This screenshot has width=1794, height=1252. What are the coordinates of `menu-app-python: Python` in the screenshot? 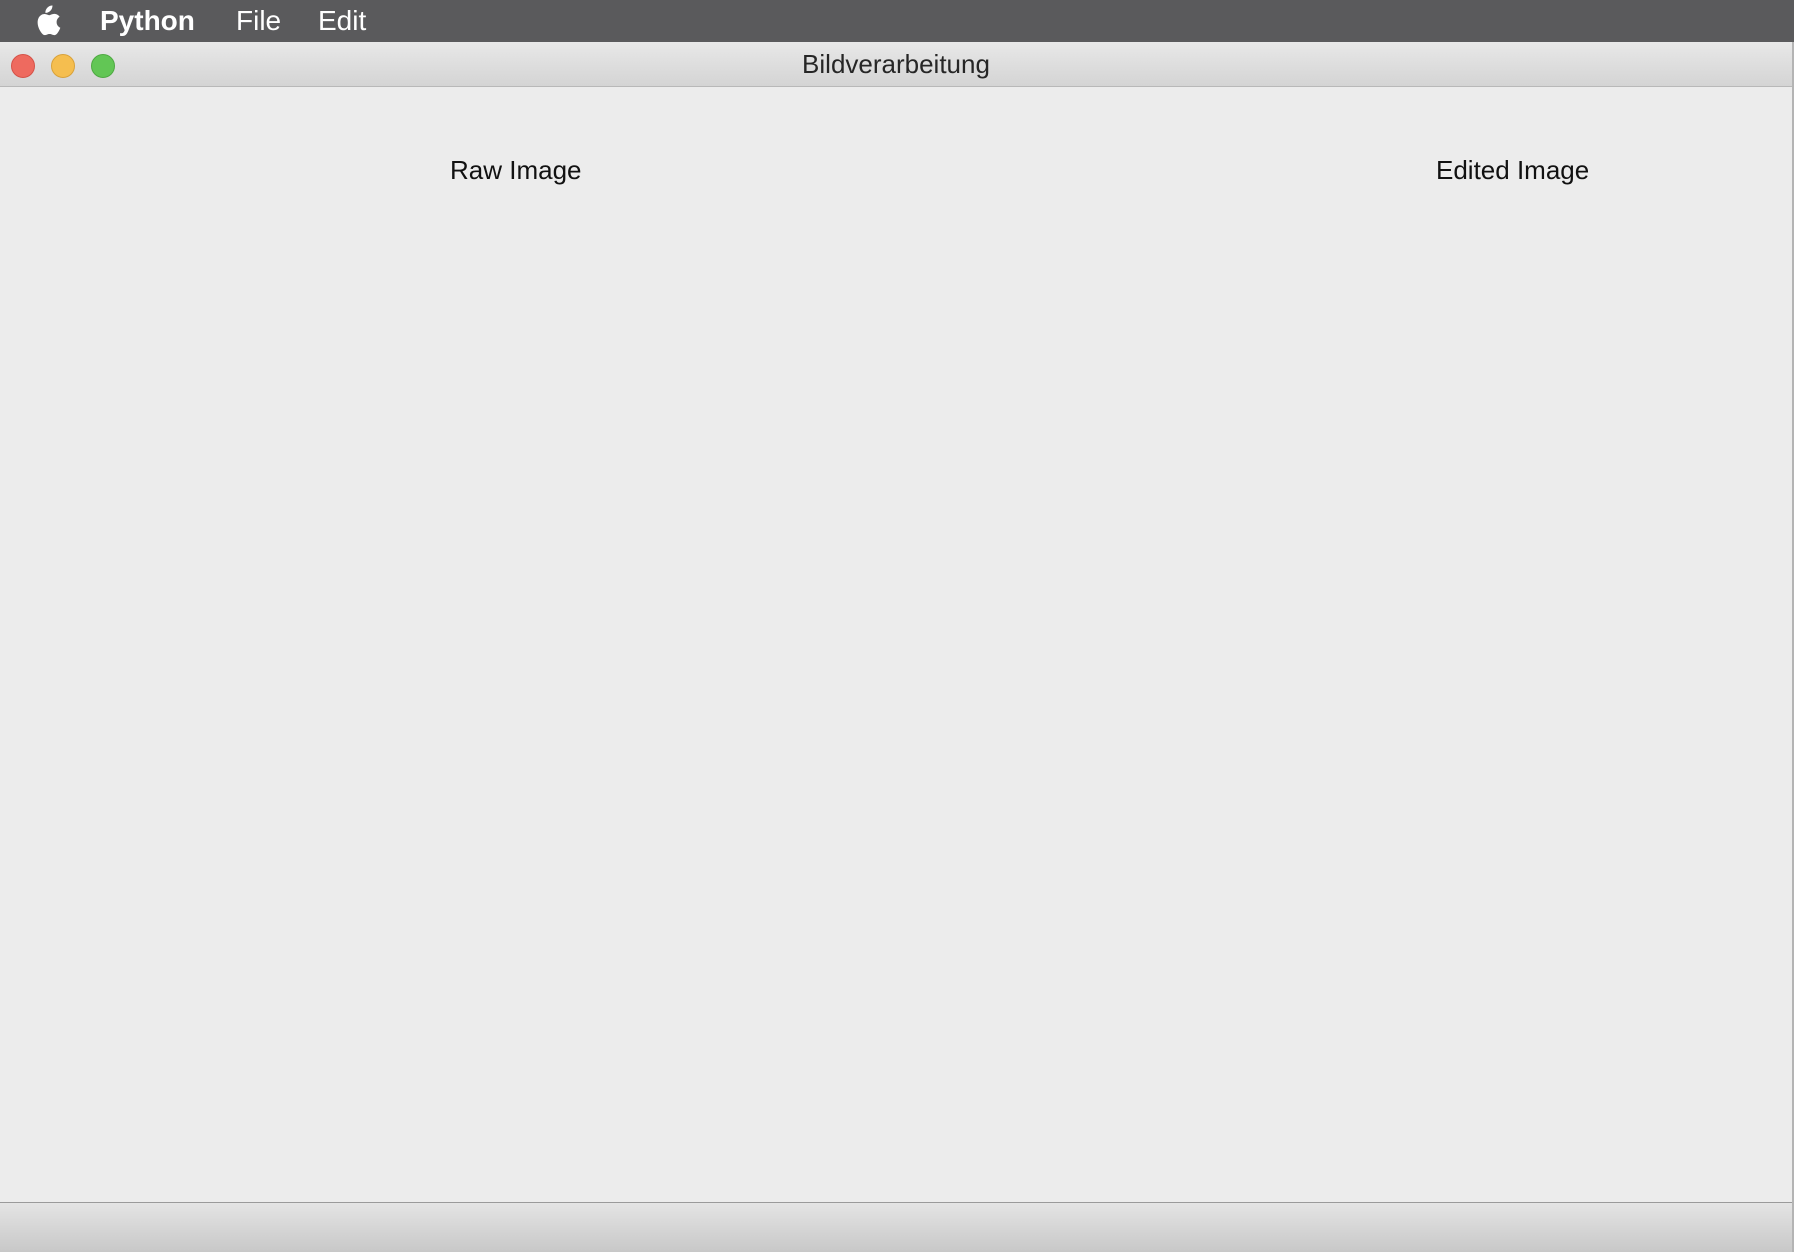 It's located at (147, 21).